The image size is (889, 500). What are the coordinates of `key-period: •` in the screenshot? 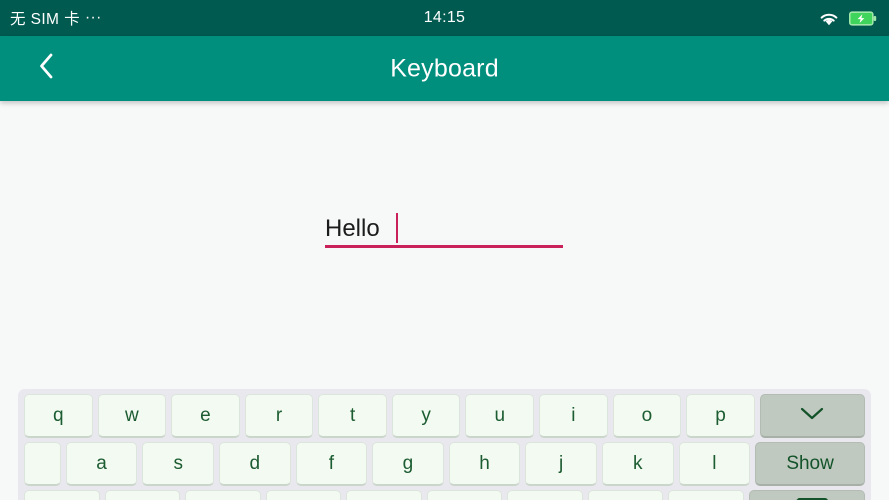 It's located at (706, 495).